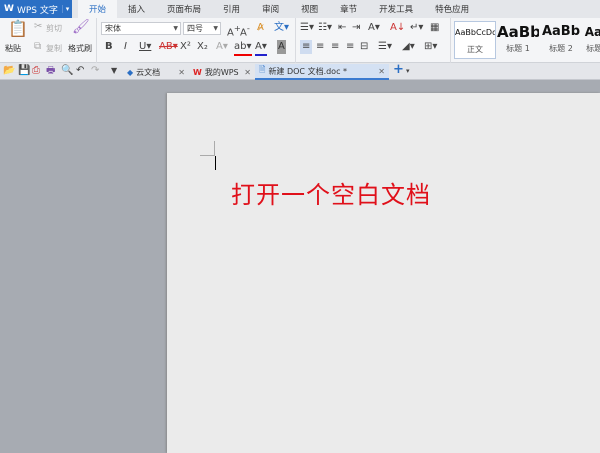  Describe the element at coordinates (109, 47) in the screenshot. I see `bold-icon: B` at that location.